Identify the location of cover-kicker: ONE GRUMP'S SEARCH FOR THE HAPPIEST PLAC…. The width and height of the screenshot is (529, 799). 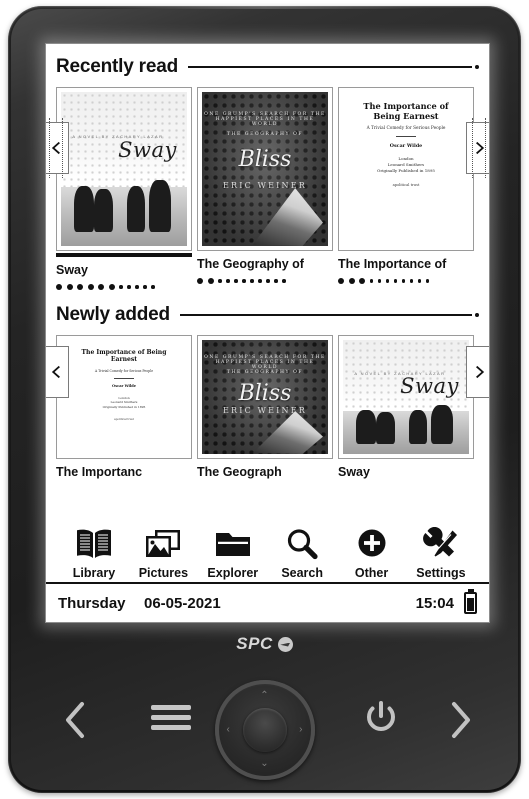
(265, 120).